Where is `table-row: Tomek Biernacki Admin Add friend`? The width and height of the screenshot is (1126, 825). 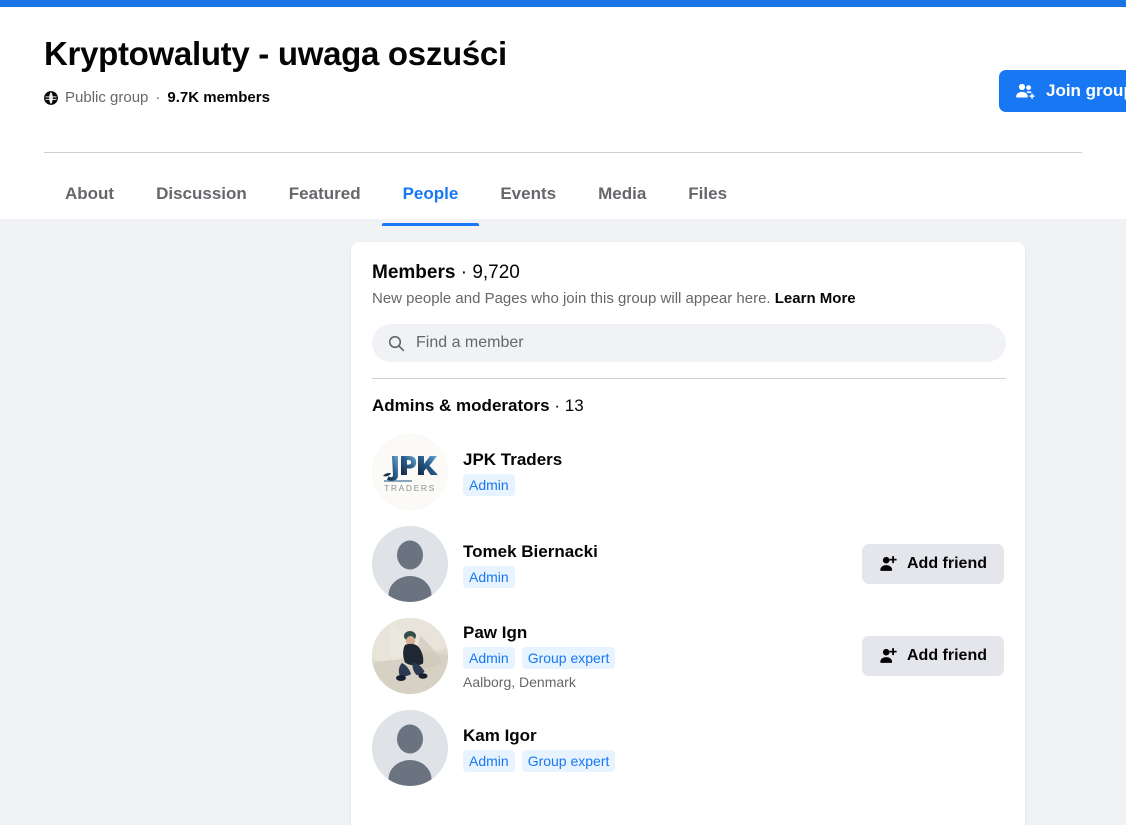
table-row: Tomek Biernacki Admin Add friend is located at coordinates (688, 564).